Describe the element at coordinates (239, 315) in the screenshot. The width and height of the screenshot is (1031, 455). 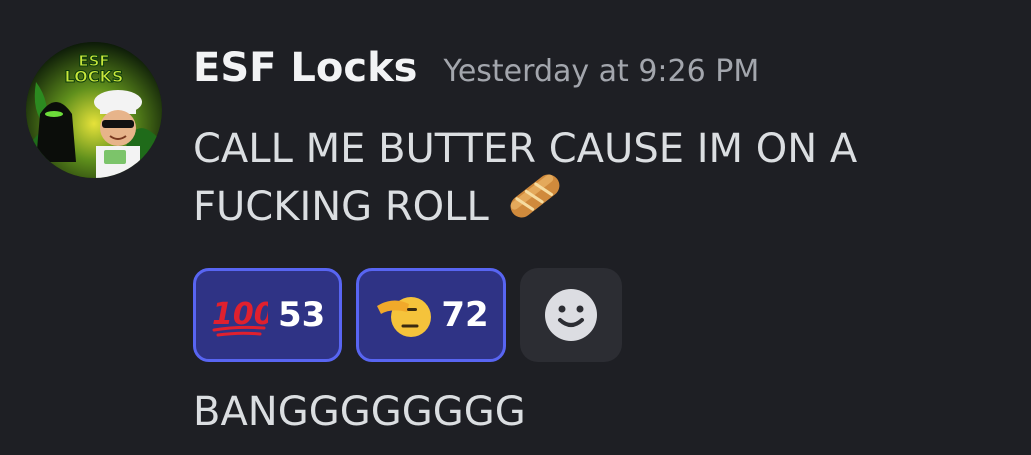
I see `hundred-points-icon: 100` at that location.